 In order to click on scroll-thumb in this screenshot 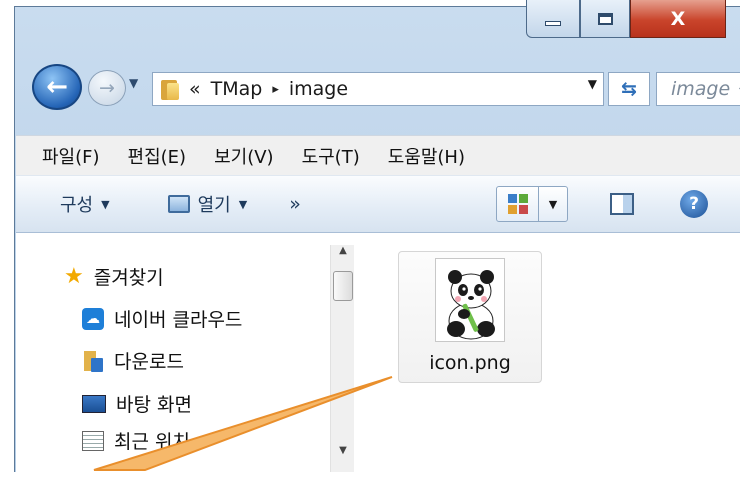, I will do `click(343, 286)`.